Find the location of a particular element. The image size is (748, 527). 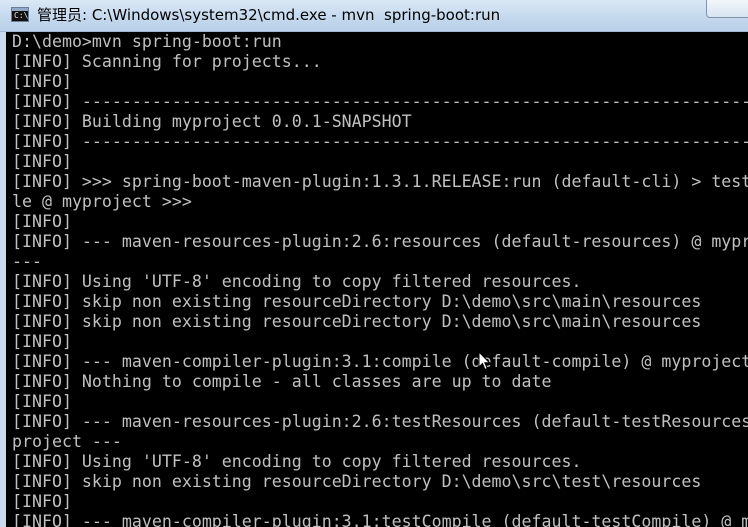

console-line: project --- is located at coordinates (67, 441).